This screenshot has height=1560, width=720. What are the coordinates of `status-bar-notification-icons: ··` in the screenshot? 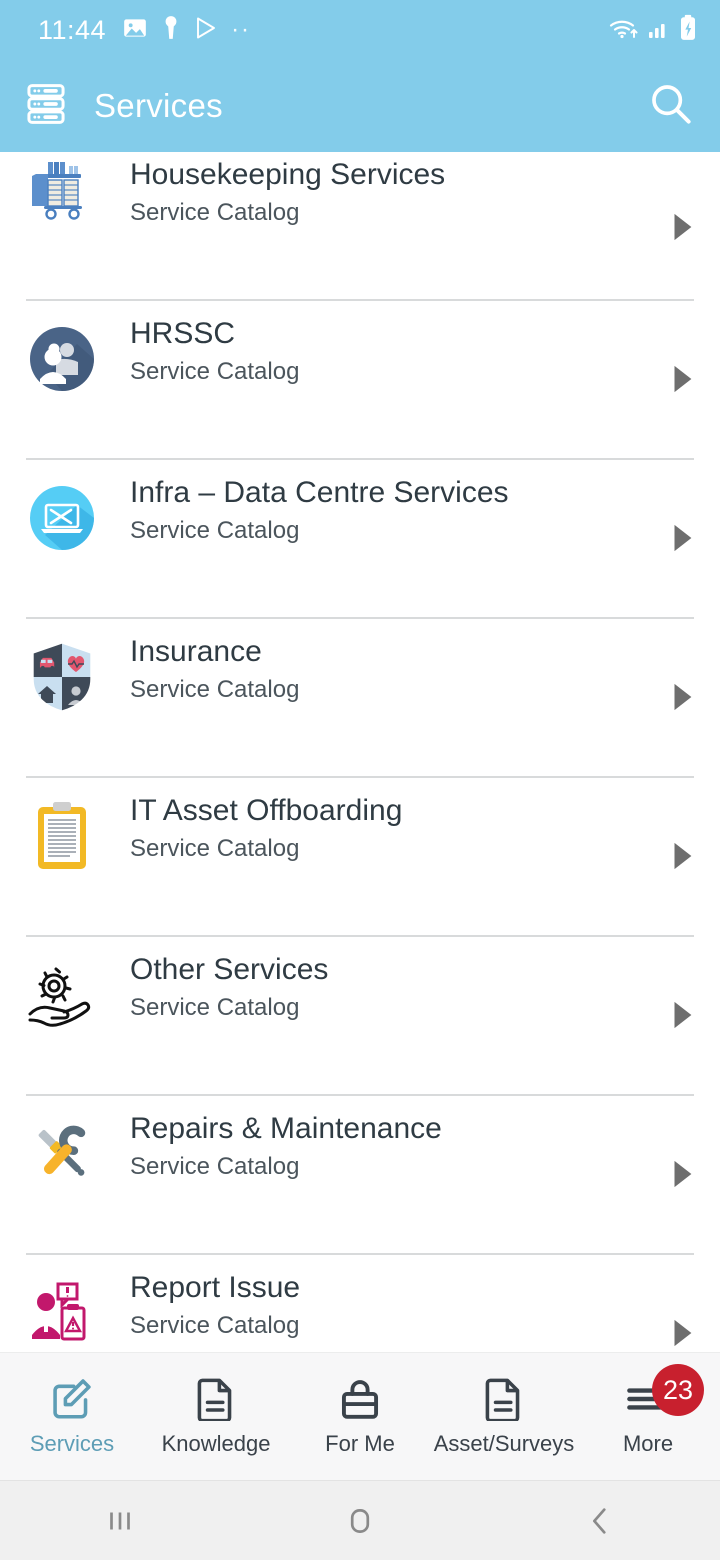 It's located at (186, 30).